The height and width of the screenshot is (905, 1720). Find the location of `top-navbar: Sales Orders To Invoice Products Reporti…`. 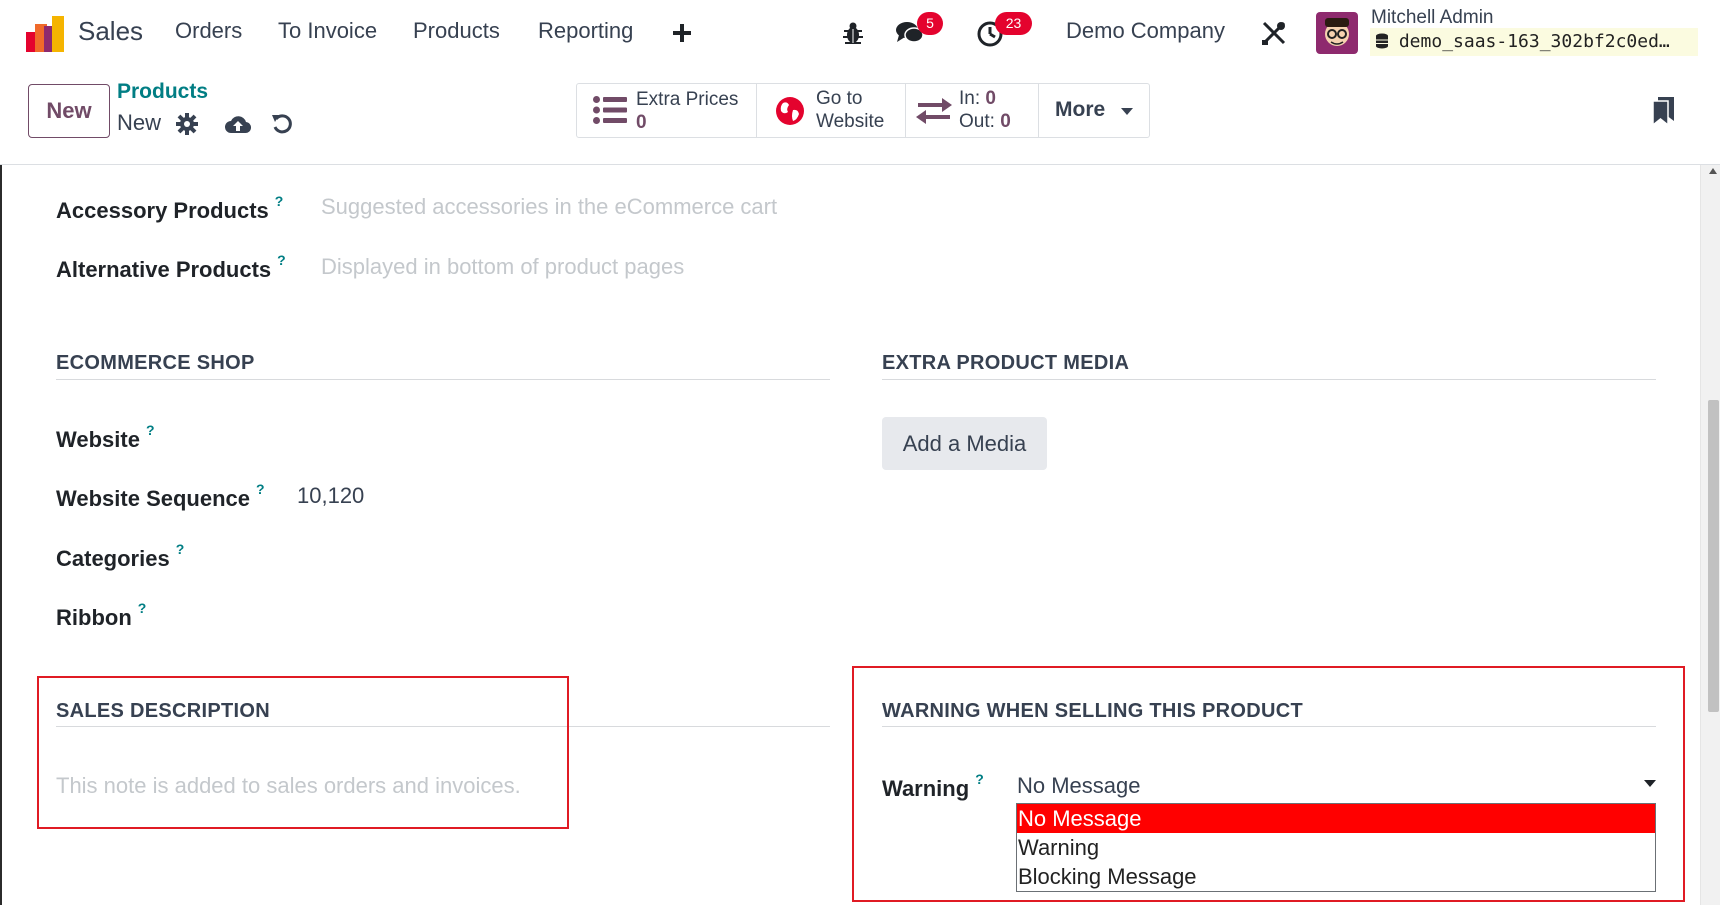

top-navbar: Sales Orders To Invoice Products Reporti… is located at coordinates (860, 34).